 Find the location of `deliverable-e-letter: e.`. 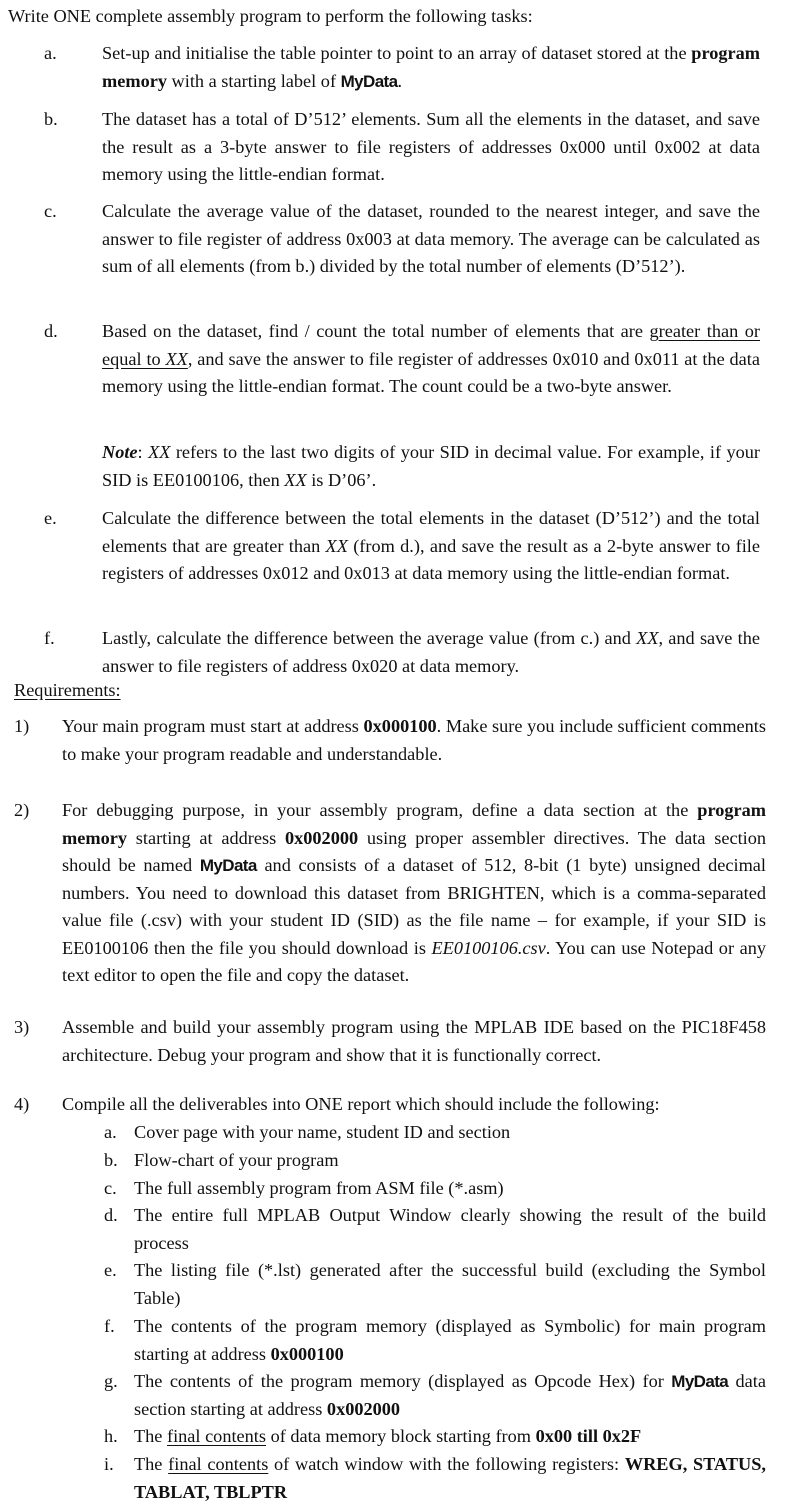

deliverable-e-letter: e. is located at coordinates (110, 1270).